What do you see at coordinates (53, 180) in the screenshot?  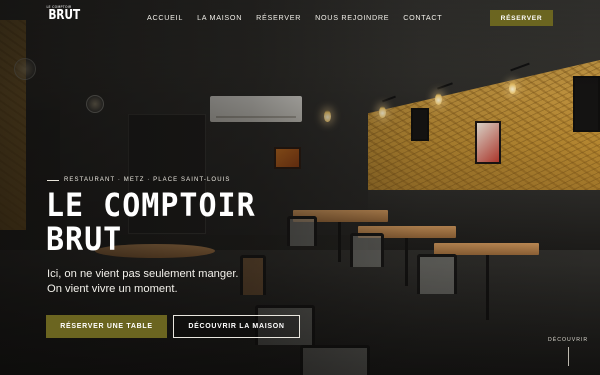 I see `eyebrow-line` at bounding box center [53, 180].